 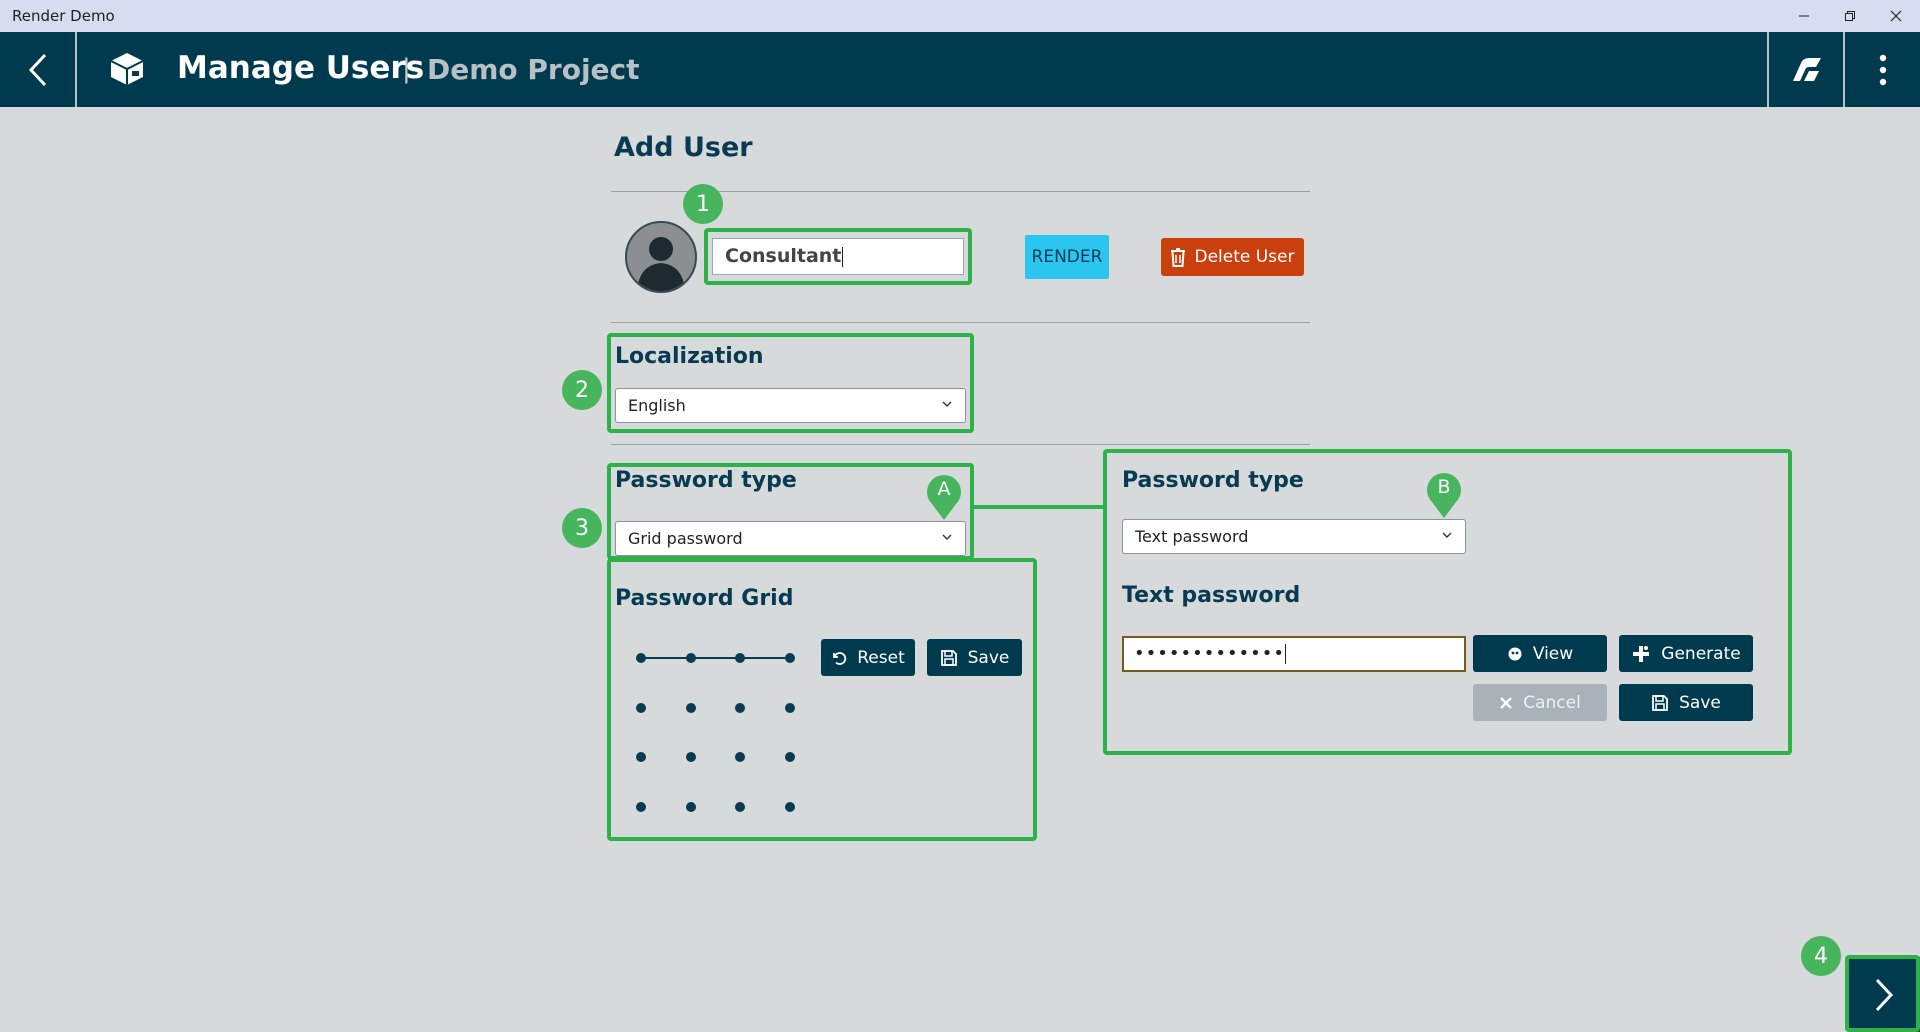 What do you see at coordinates (790, 538) in the screenshot?
I see `password-type-a-select: Grid password` at bounding box center [790, 538].